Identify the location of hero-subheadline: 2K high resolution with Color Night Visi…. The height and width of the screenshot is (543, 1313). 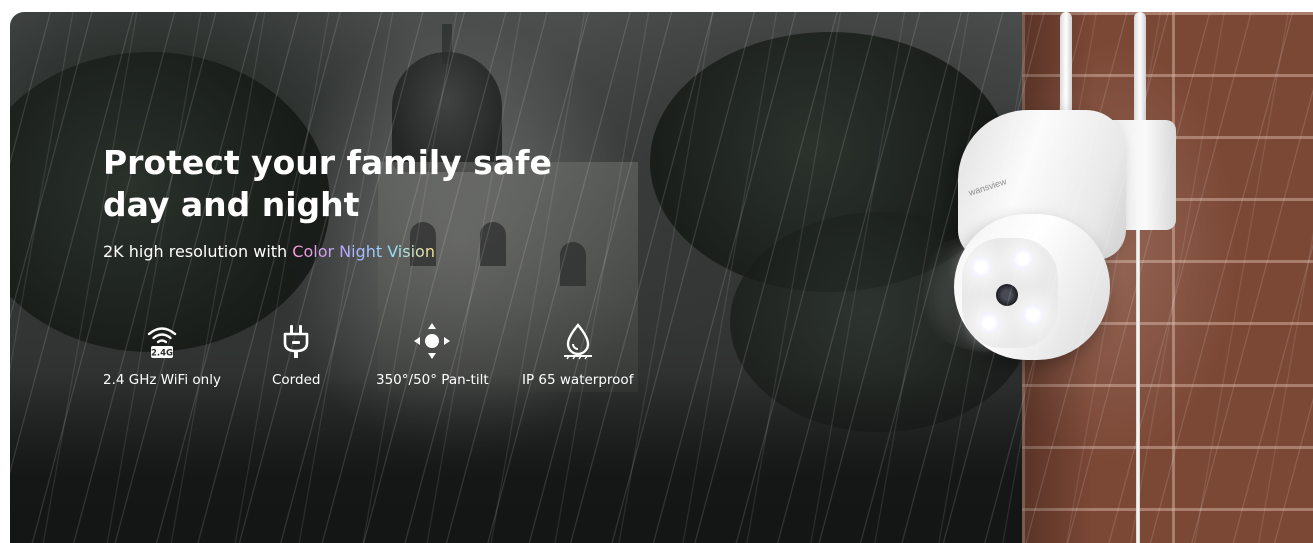
(269, 251).